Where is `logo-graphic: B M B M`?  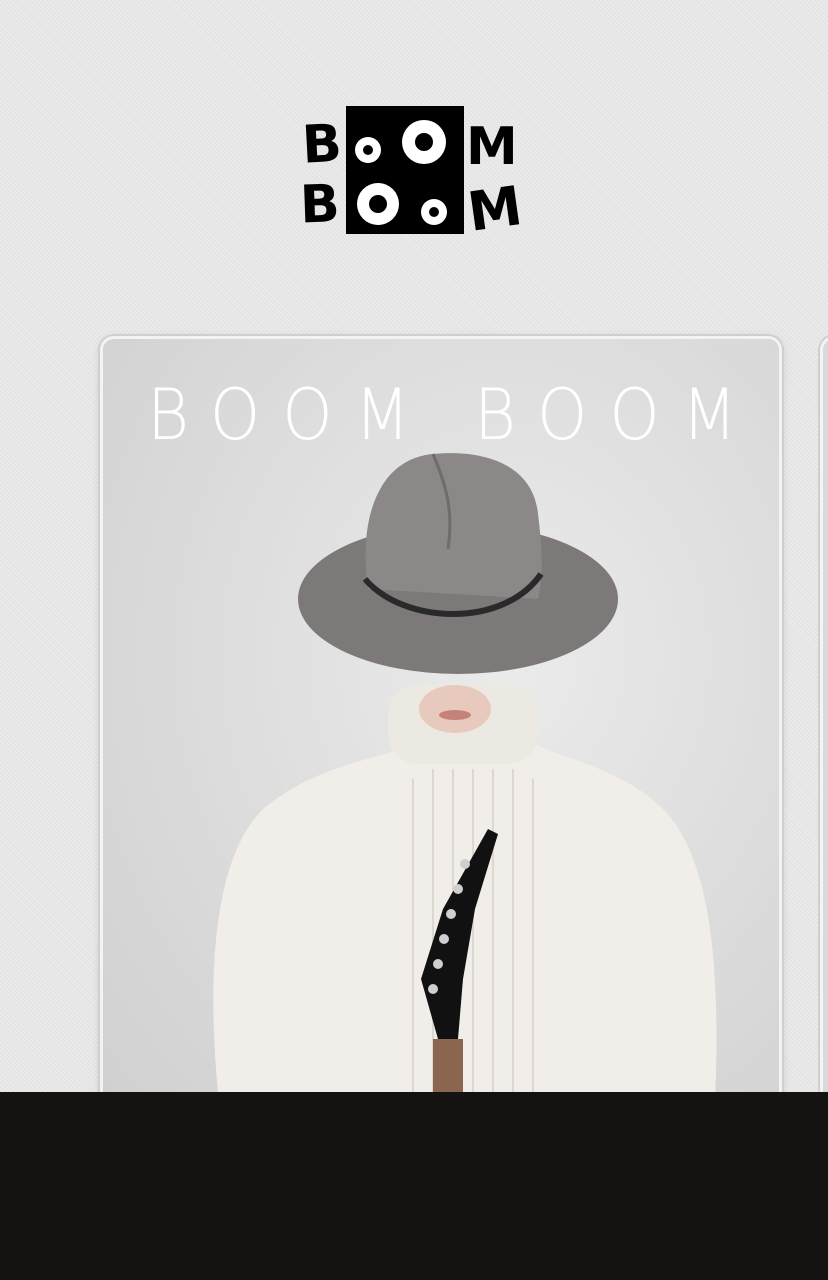
logo-graphic: B M B M is located at coordinates (412, 172).